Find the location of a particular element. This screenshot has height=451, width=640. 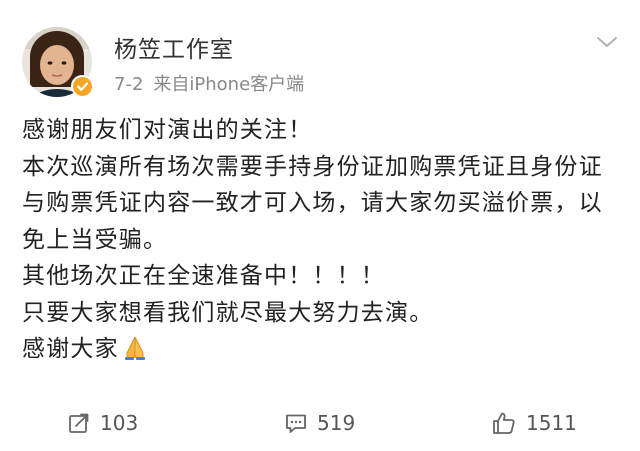

post-line: 只要大家想看我们就尽最大努力去演。 is located at coordinates (228, 312).